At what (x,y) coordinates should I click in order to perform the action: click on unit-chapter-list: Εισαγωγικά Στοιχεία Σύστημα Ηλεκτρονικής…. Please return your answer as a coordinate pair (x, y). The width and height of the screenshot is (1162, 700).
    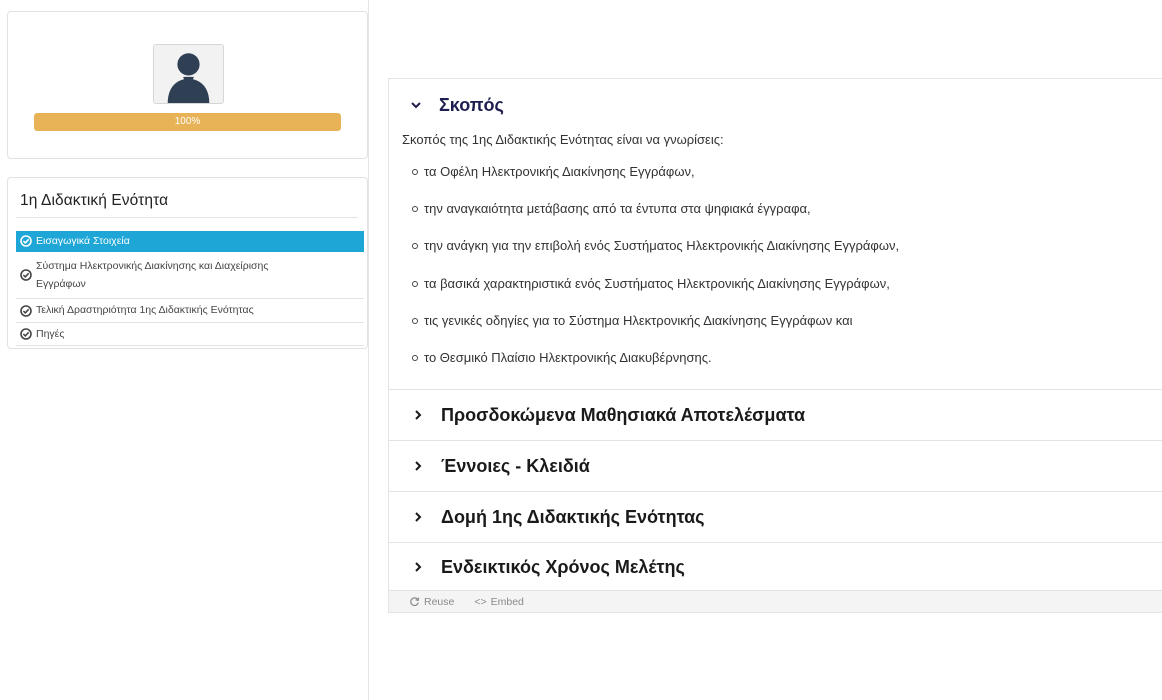
    Looking at the image, I should click on (190, 288).